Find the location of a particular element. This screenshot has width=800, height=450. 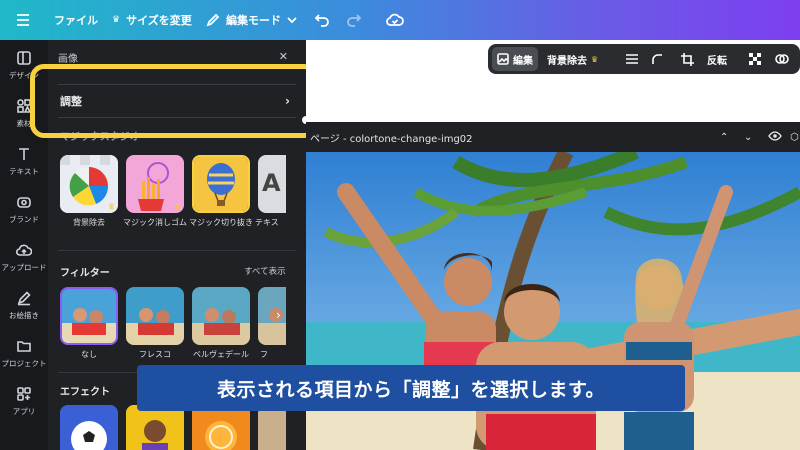

filter-belvedere is located at coordinates (221, 316).